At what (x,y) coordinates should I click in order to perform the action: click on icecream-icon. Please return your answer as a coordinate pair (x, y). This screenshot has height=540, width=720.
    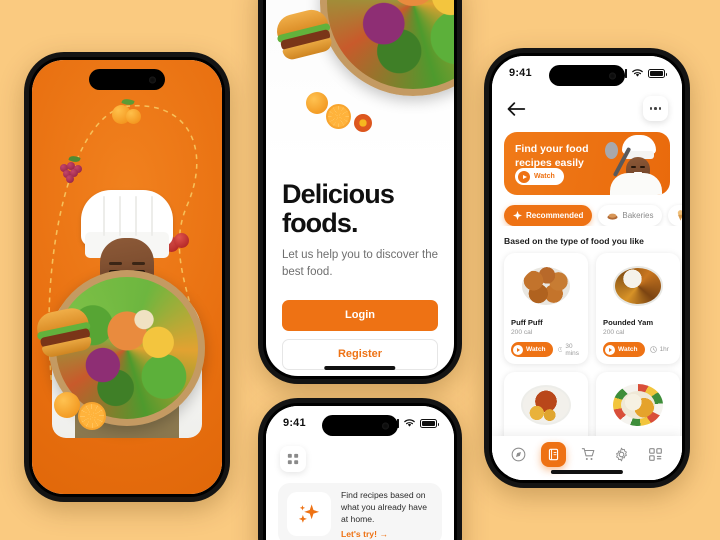
    Looking at the image, I should click on (680, 215).